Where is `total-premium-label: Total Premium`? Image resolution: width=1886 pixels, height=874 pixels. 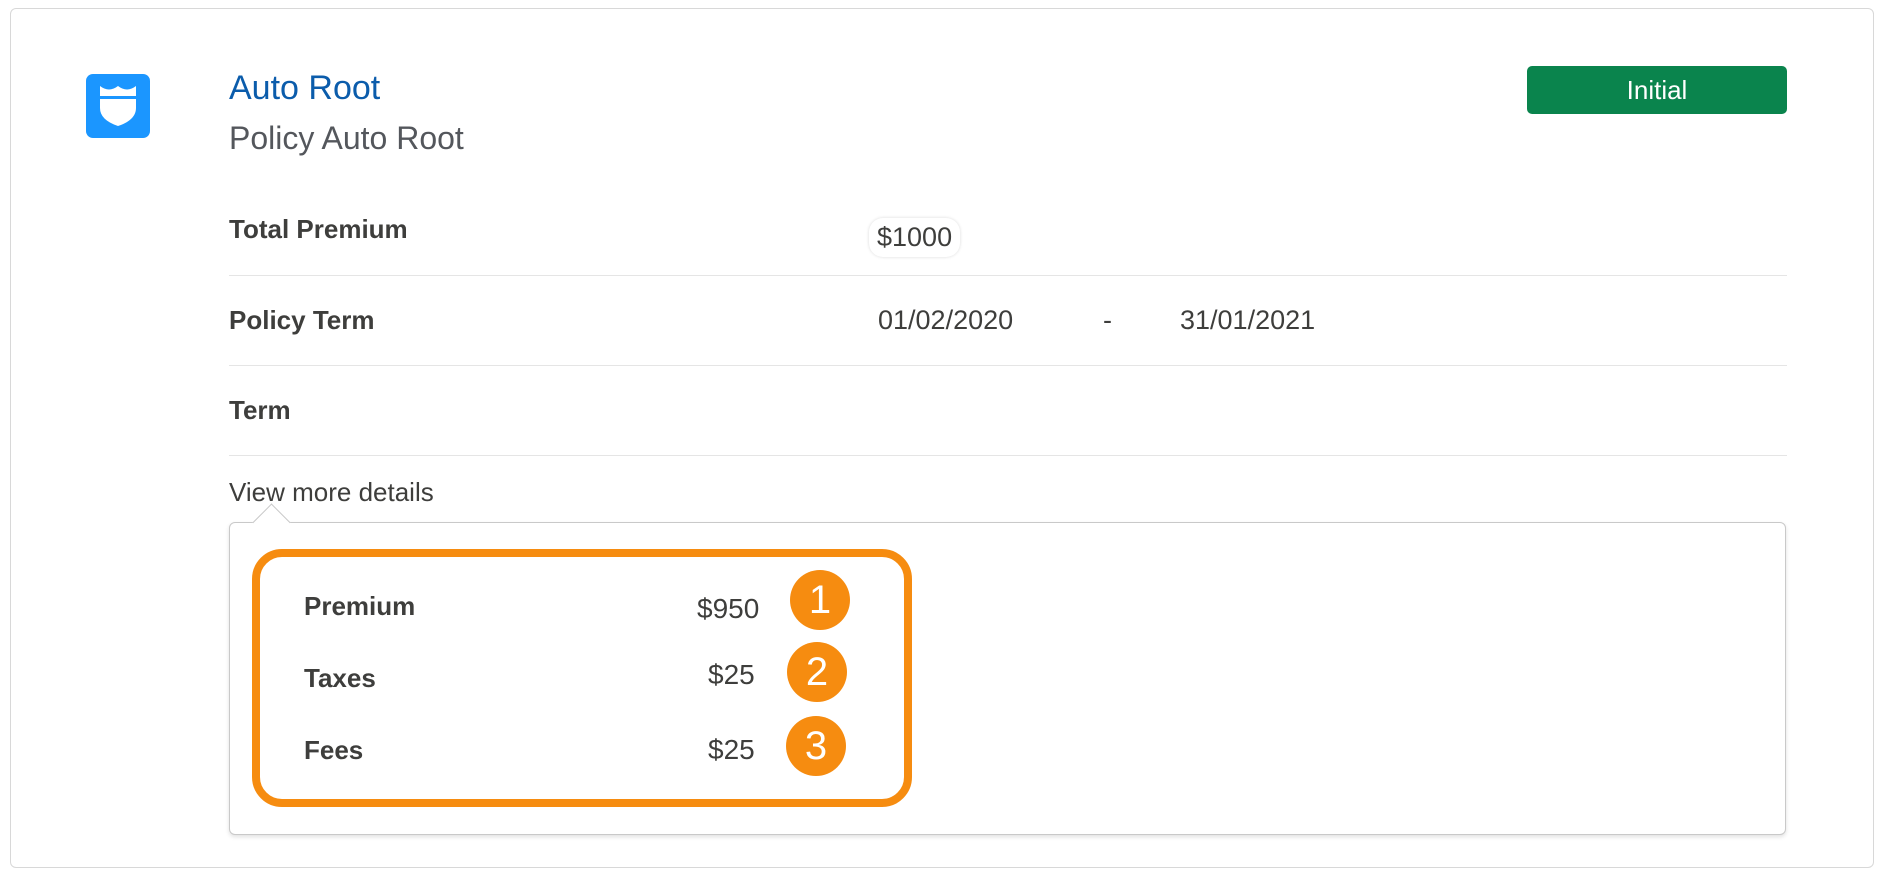 total-premium-label: Total Premium is located at coordinates (318, 229).